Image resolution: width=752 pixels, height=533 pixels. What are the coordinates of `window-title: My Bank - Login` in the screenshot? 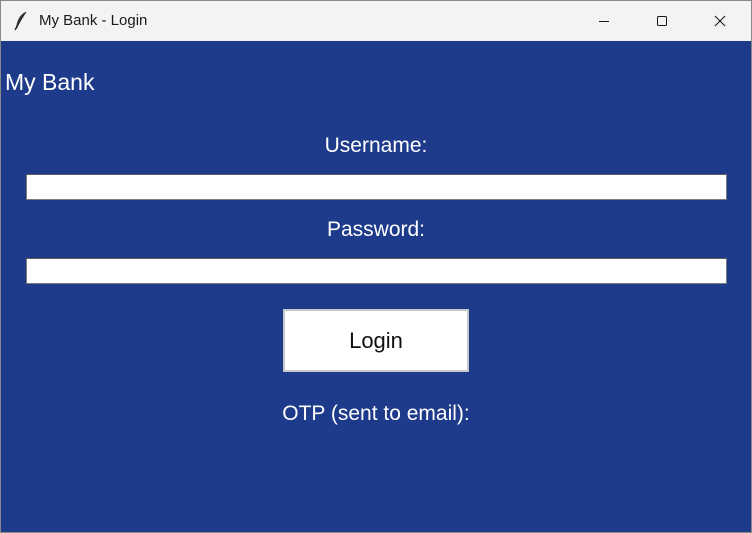 It's located at (93, 20).